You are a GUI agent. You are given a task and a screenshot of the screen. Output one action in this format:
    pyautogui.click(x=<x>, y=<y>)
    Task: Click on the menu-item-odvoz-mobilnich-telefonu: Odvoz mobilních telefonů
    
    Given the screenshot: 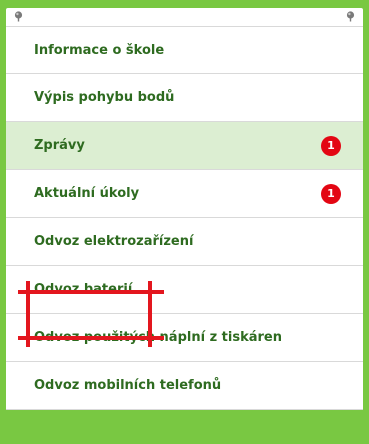 What is the action you would take?
    pyautogui.click(x=184, y=386)
    